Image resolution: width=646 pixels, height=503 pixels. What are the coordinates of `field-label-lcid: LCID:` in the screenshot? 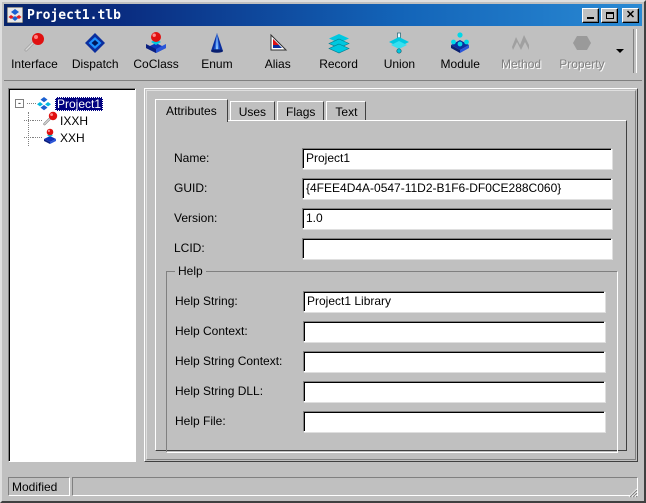 It's located at (189, 248).